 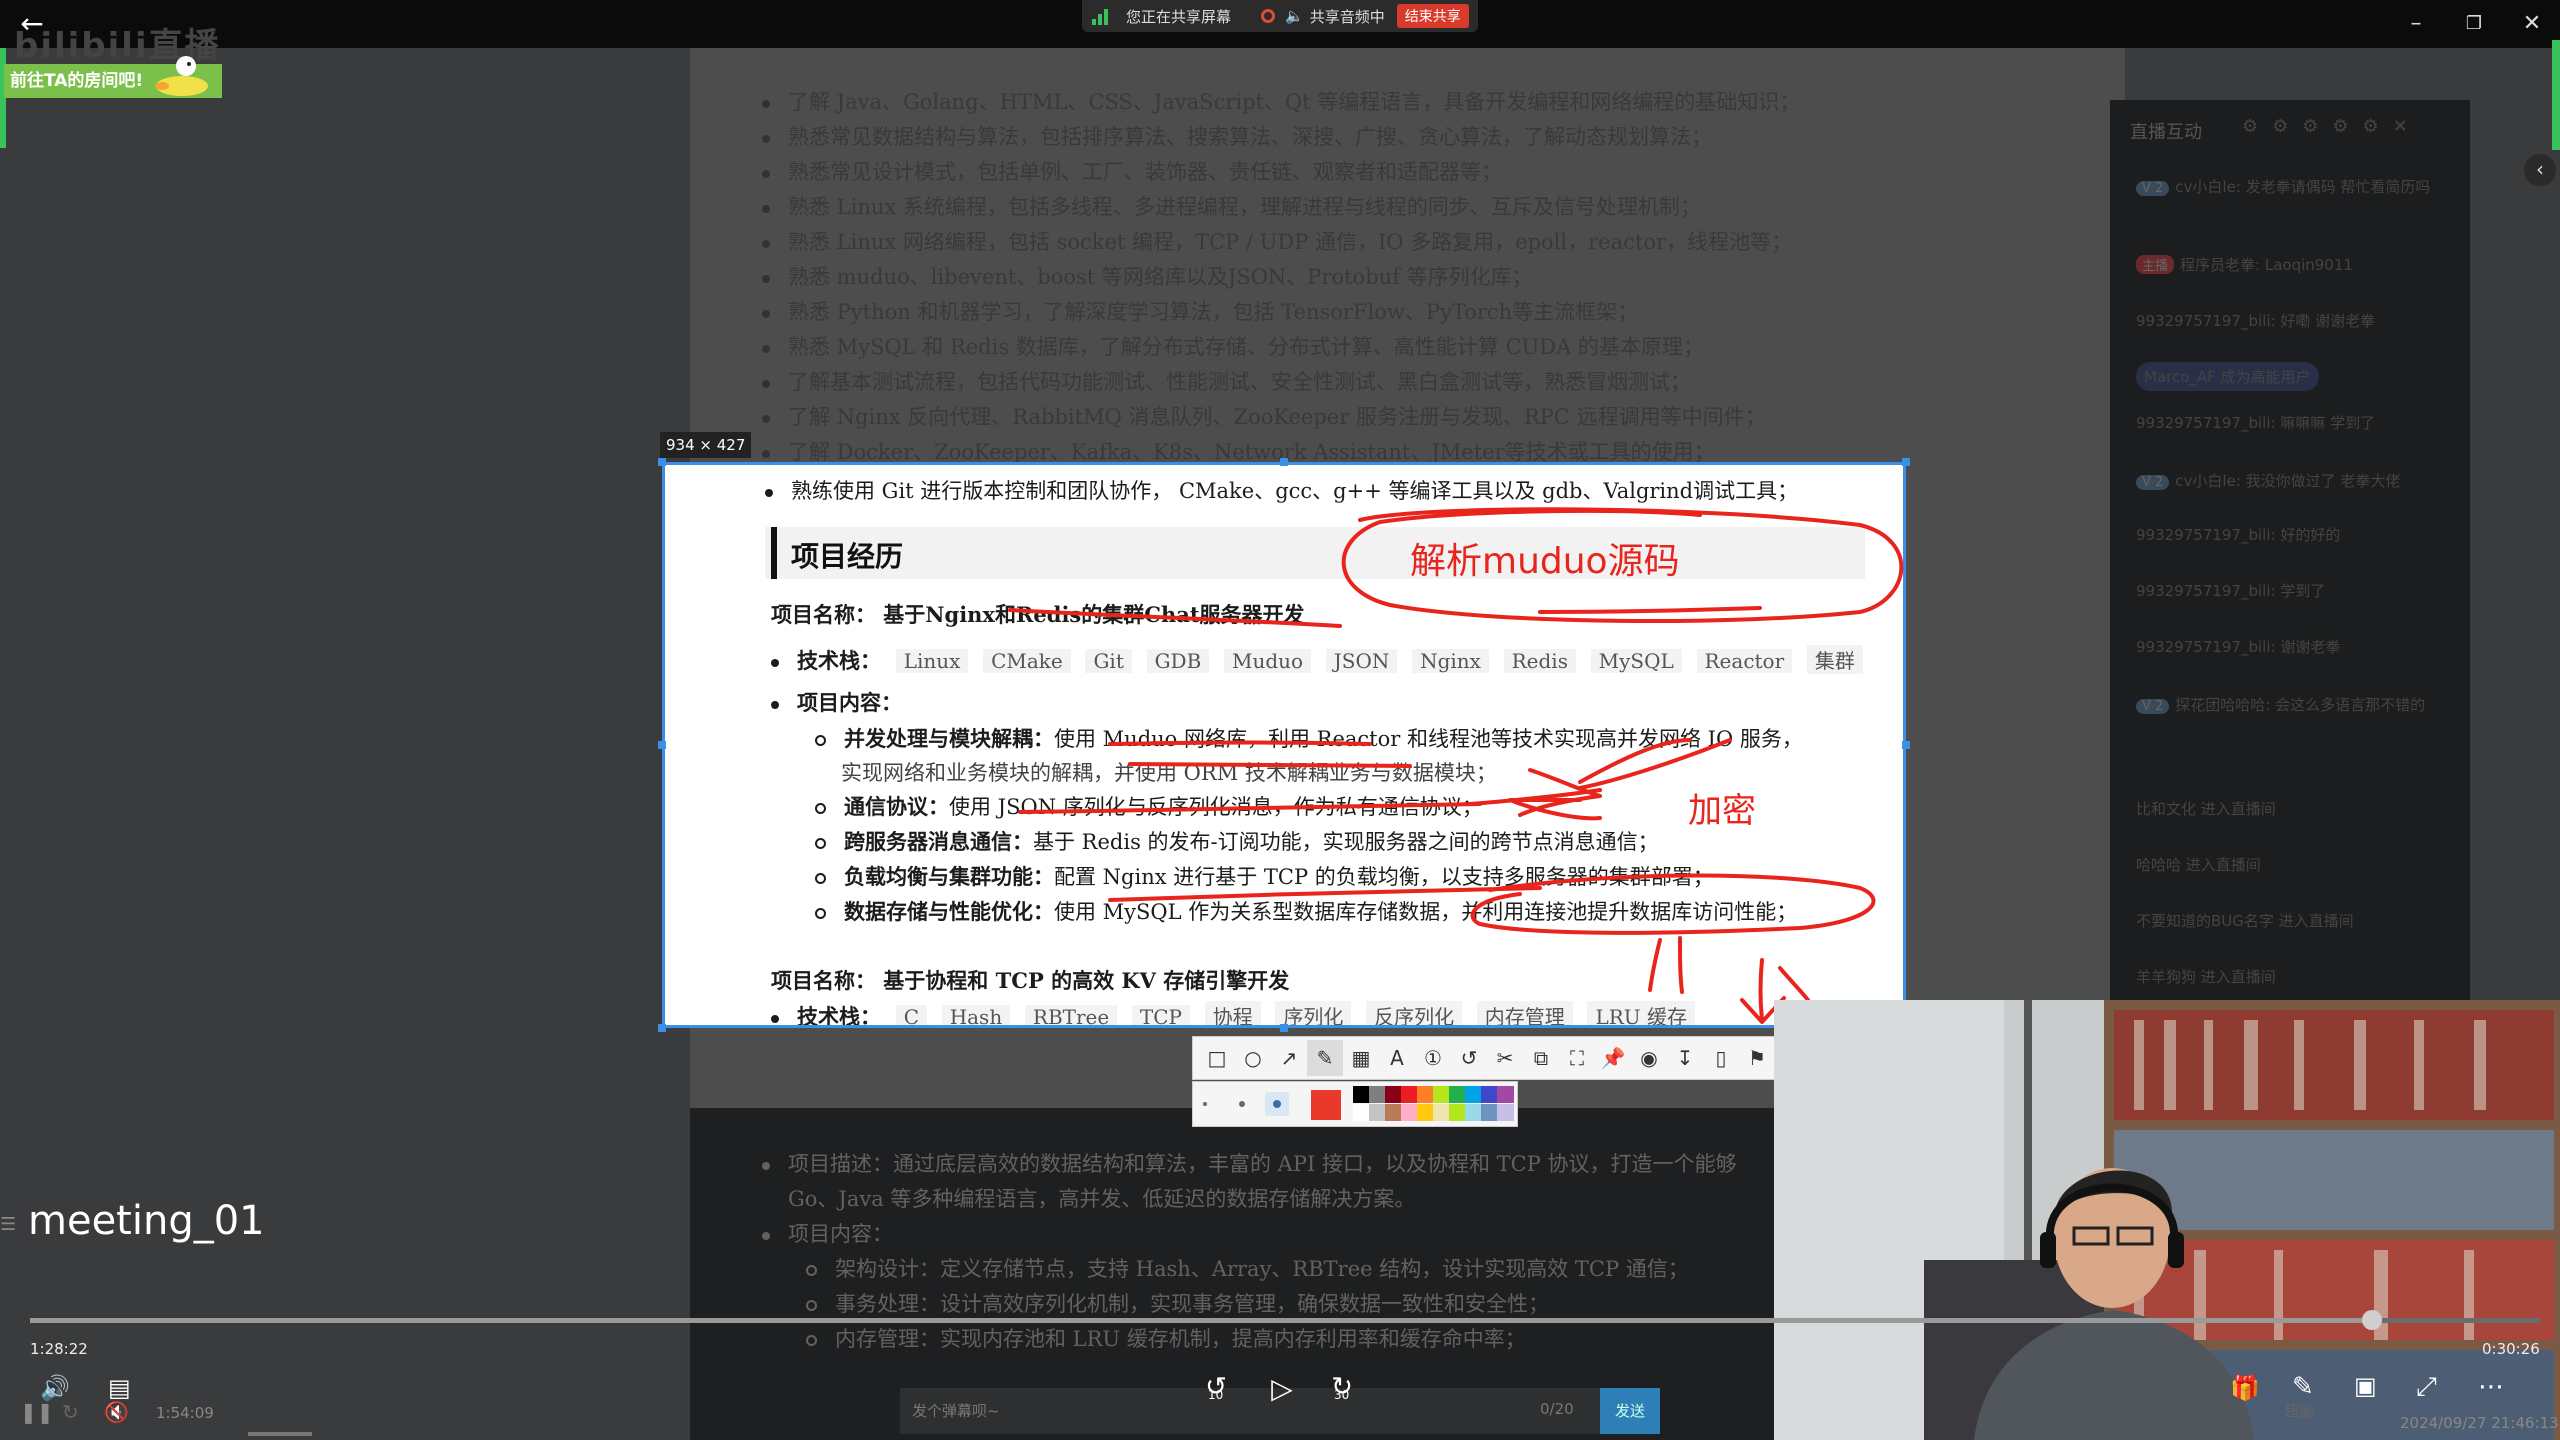 I want to click on more-icon: ⋯, so click(x=2491, y=1387).